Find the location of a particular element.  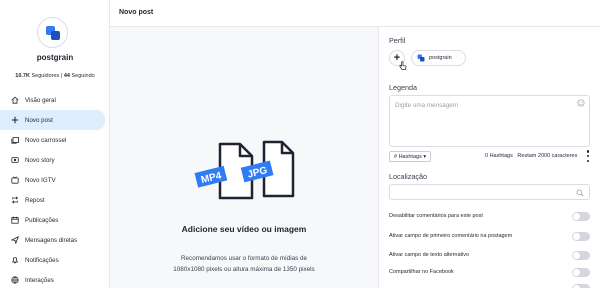

profile-name: postgrain is located at coordinates (55, 57).